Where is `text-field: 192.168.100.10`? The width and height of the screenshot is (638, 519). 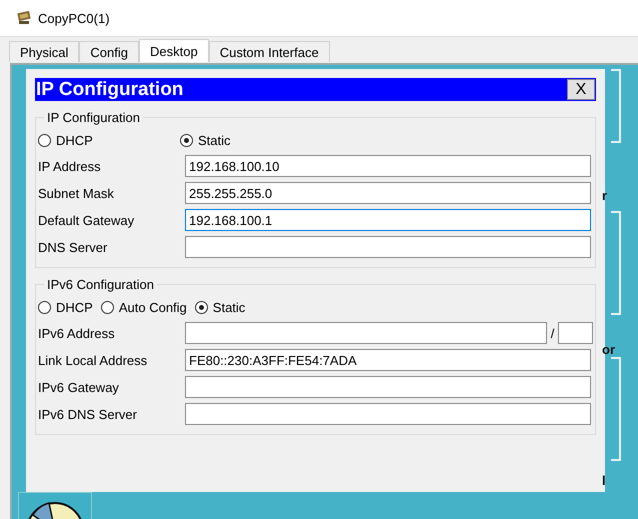 text-field: 192.168.100.10 is located at coordinates (388, 166).